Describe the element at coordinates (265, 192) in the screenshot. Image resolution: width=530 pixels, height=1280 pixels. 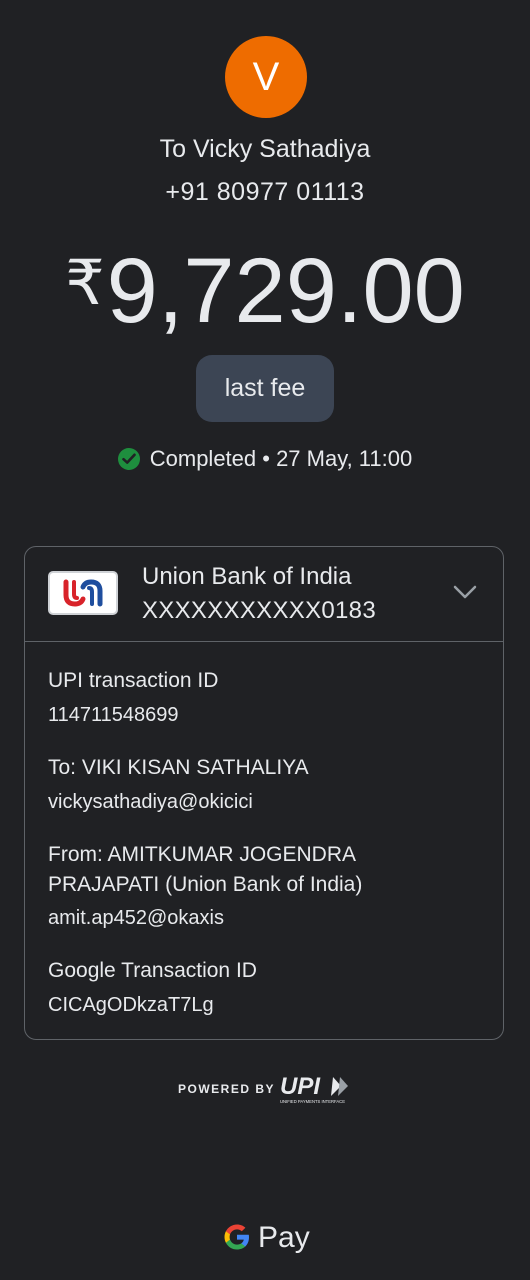
I see `recipient-phone: +91 80977 01113` at that location.